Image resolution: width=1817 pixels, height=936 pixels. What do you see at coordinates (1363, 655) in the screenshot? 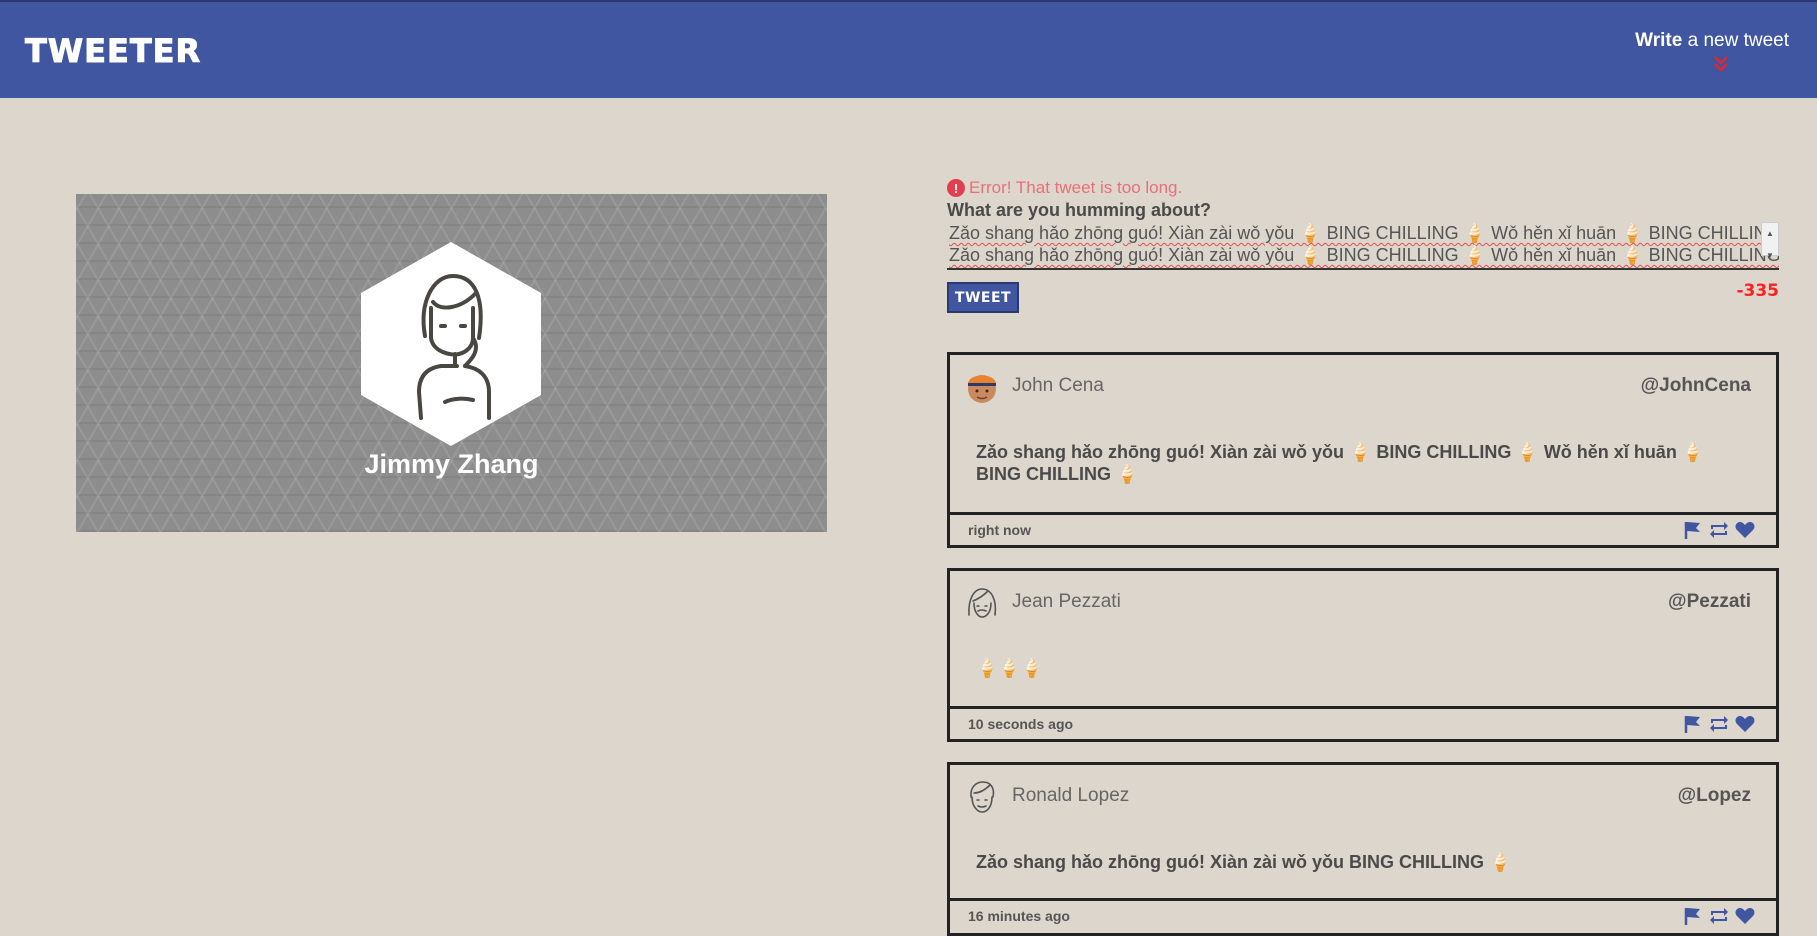
I see `tweet-card: Jean Pezzati @Pezzati 🍦🍦🍦 10 seconds ago` at bounding box center [1363, 655].